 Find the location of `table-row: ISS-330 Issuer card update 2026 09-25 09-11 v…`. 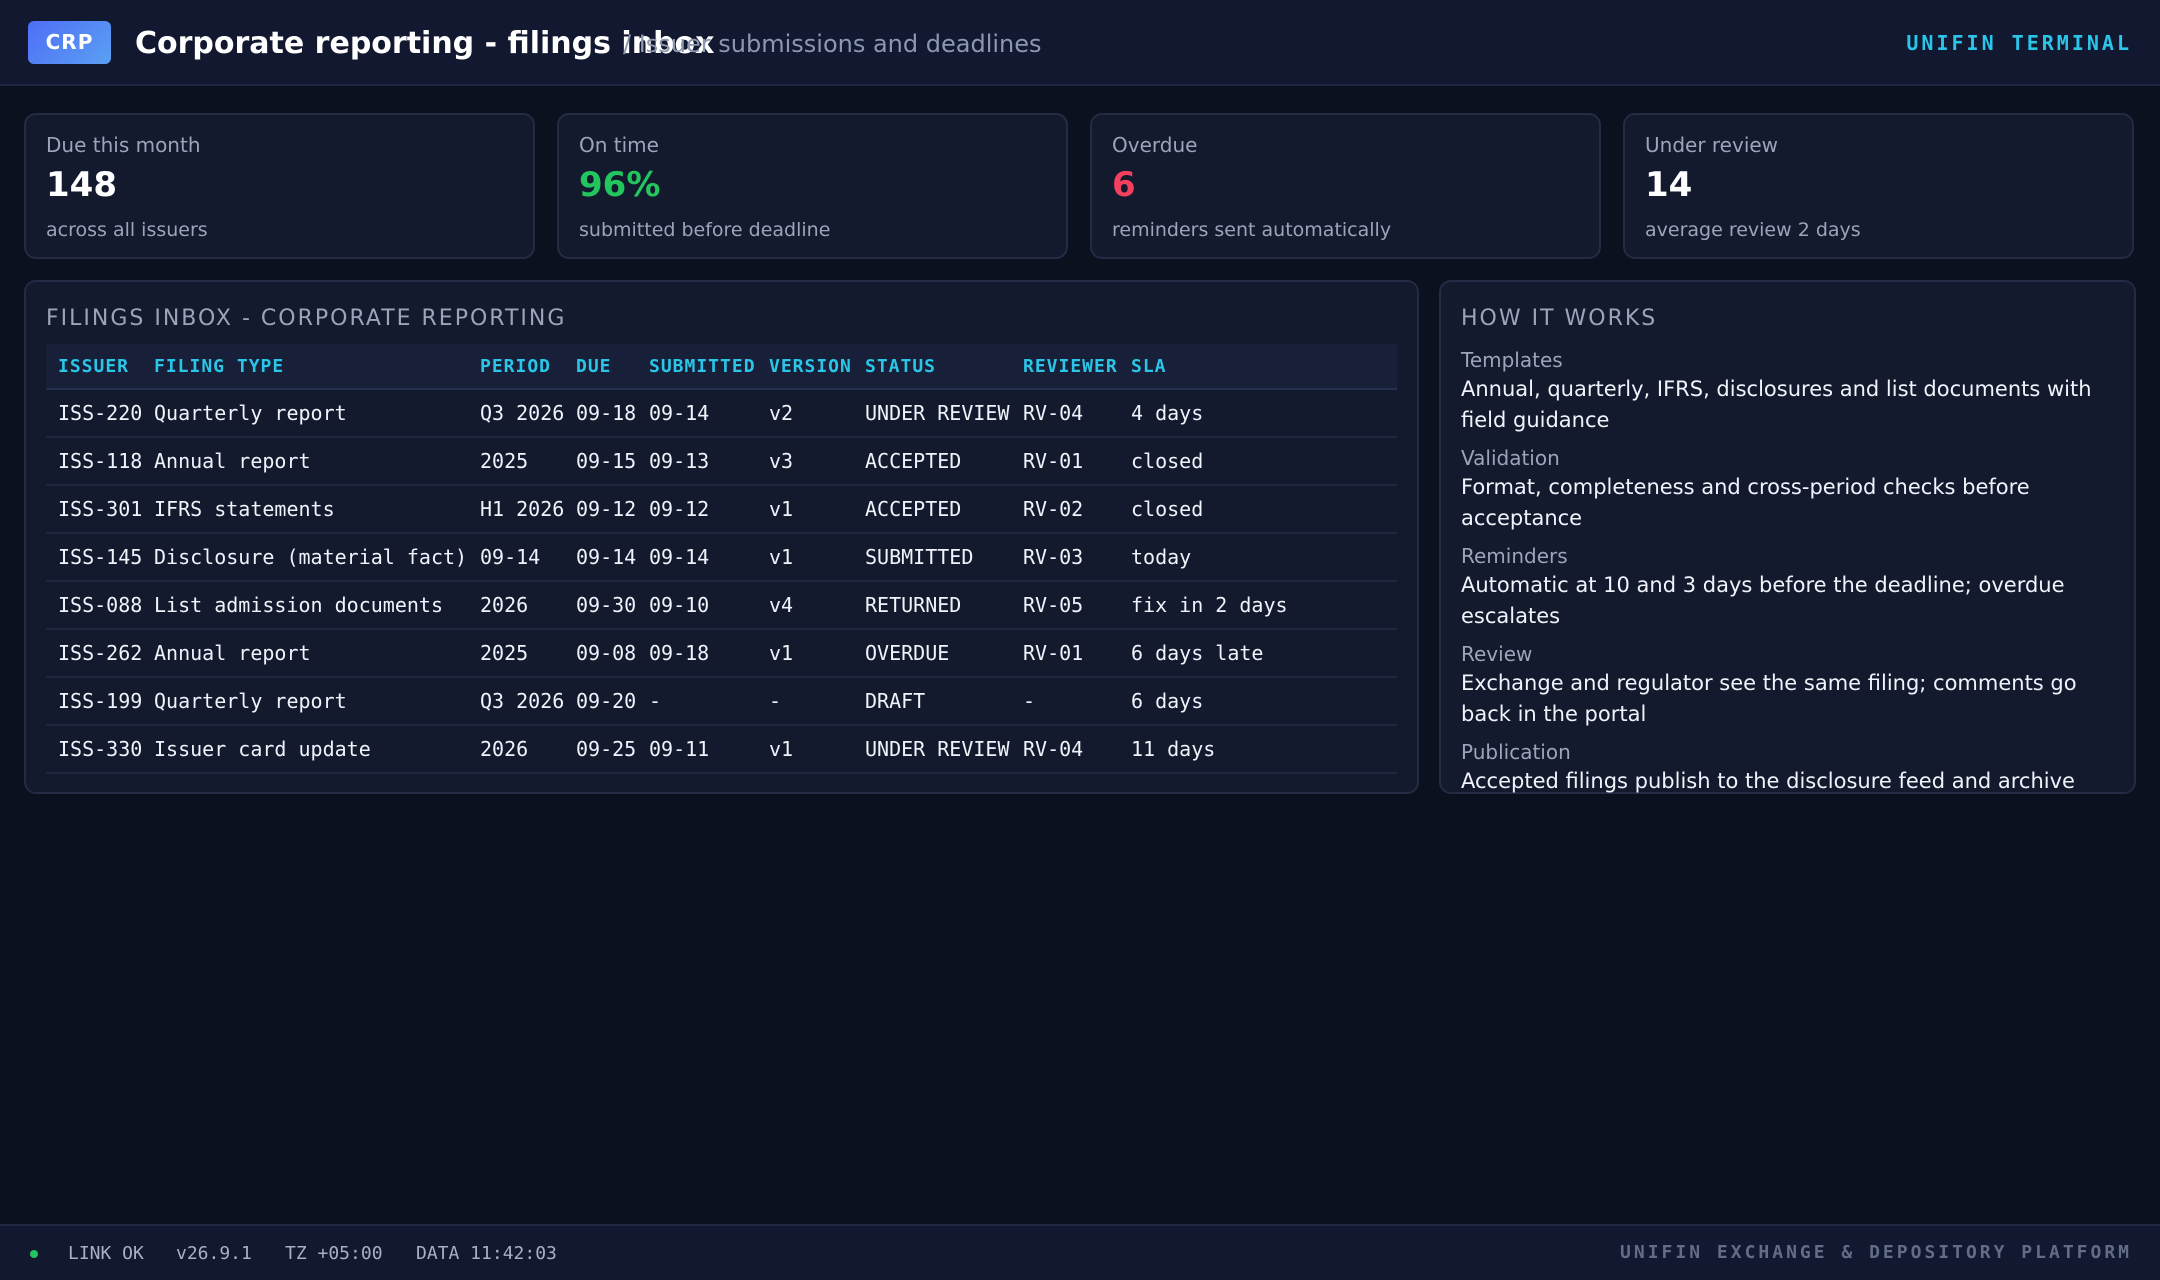

table-row: ISS-330 Issuer card update 2026 09-25 09-11 v… is located at coordinates (721, 749).